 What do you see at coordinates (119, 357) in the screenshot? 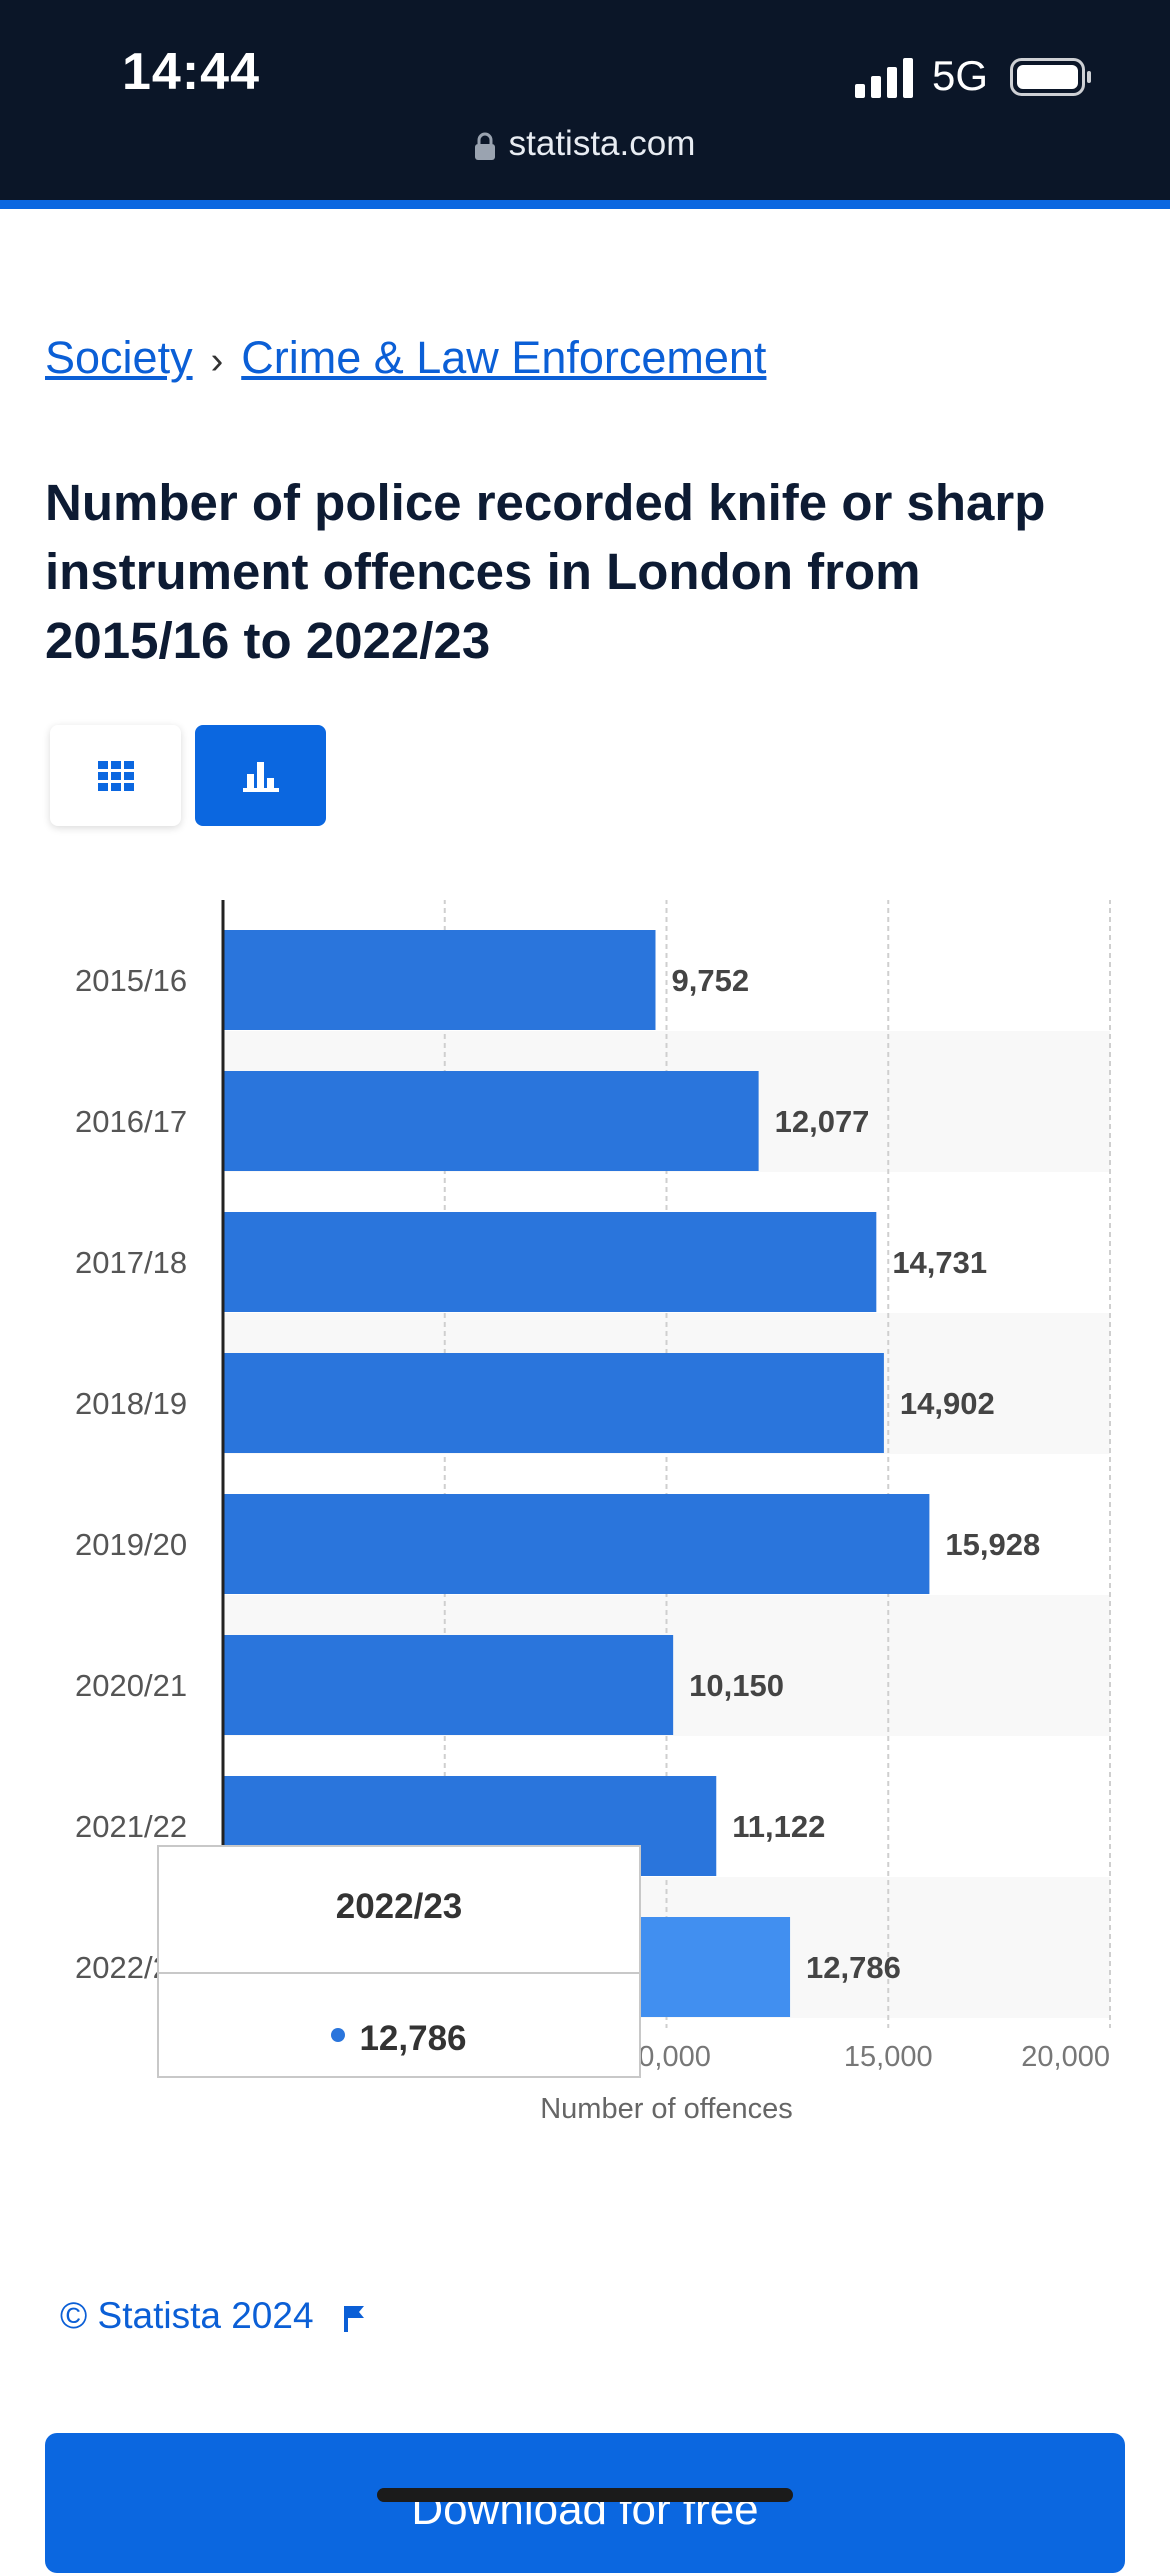
I see `breadcrumb-link-society: Society` at bounding box center [119, 357].